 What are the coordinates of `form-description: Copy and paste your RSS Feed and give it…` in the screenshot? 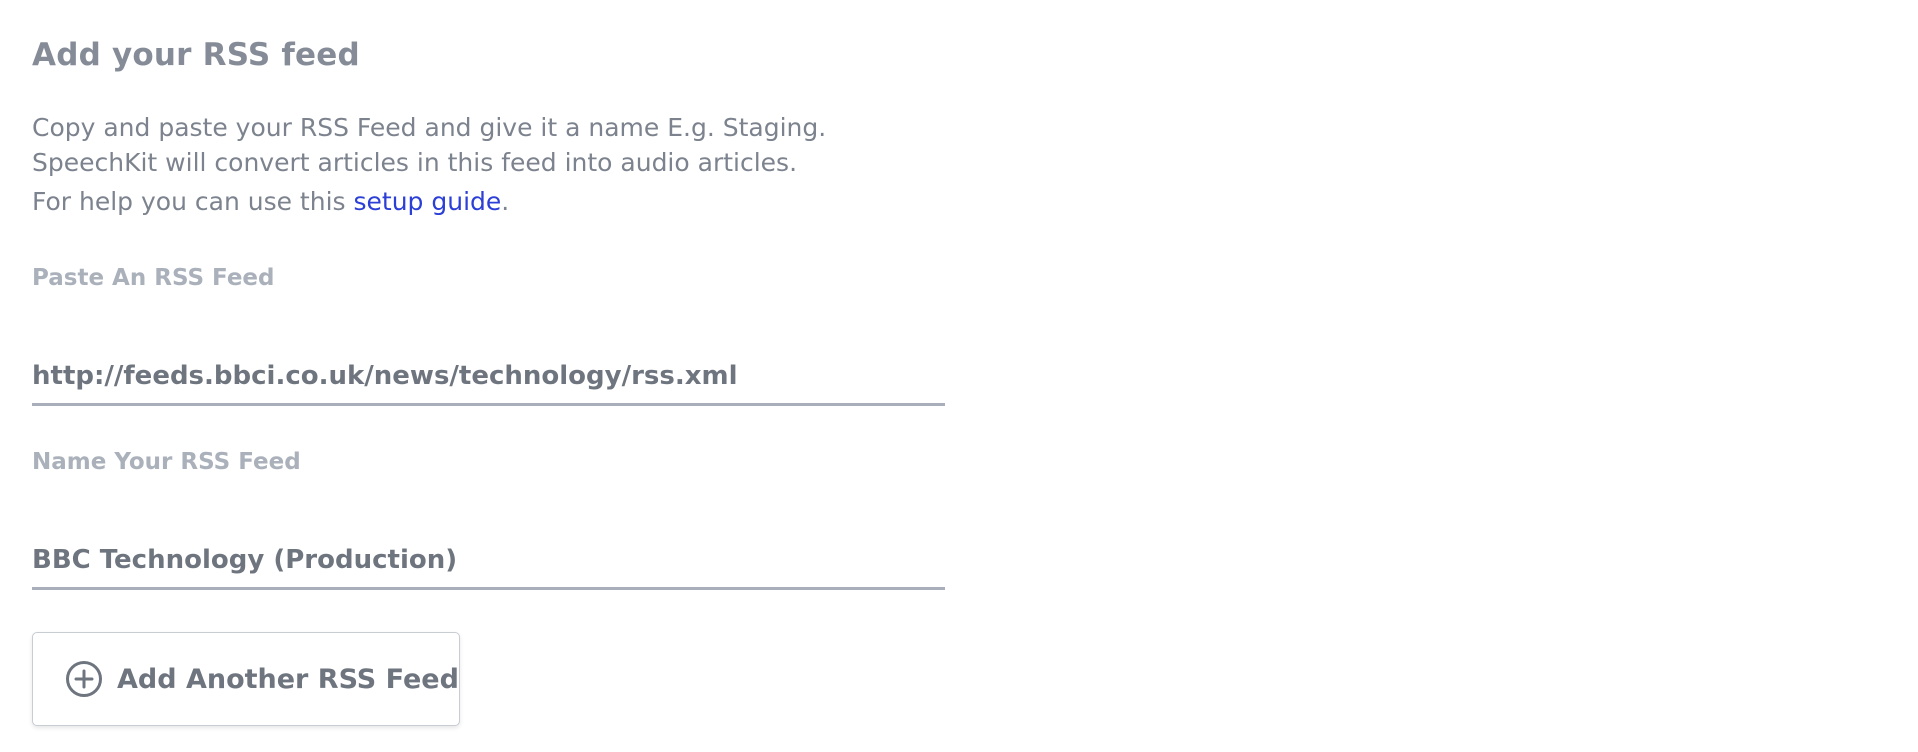 It's located at (429, 164).